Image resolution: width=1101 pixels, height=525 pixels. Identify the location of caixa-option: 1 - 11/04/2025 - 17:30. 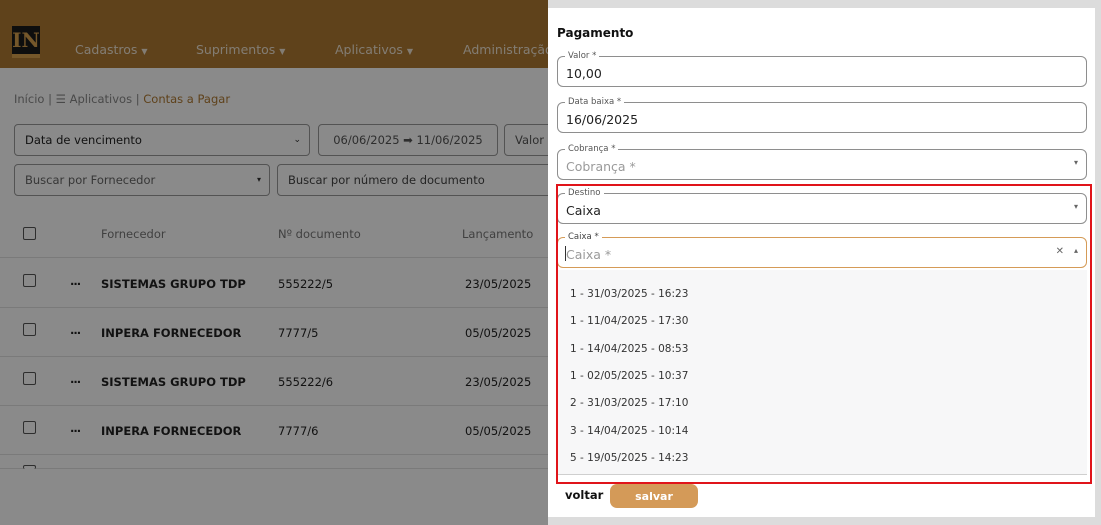
(629, 321).